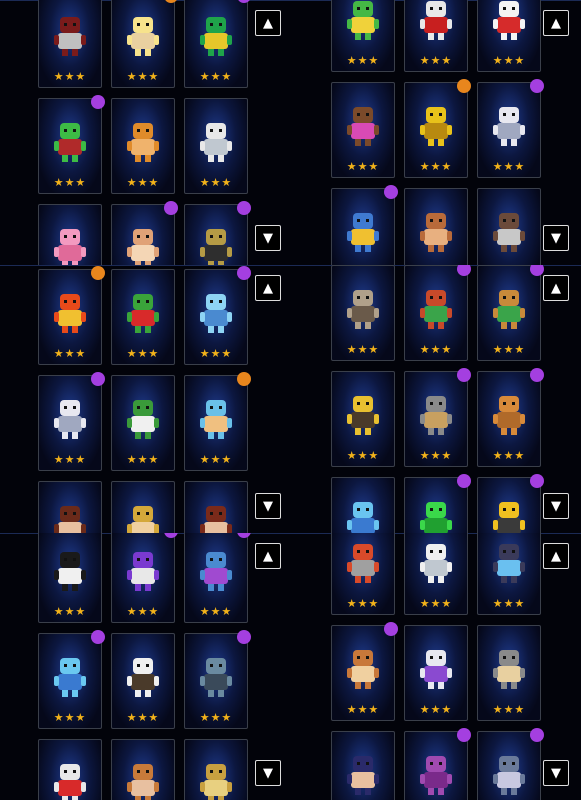 The image size is (581, 800). Describe the element at coordinates (509, 563) in the screenshot. I see `dark-blob-icon` at that location.